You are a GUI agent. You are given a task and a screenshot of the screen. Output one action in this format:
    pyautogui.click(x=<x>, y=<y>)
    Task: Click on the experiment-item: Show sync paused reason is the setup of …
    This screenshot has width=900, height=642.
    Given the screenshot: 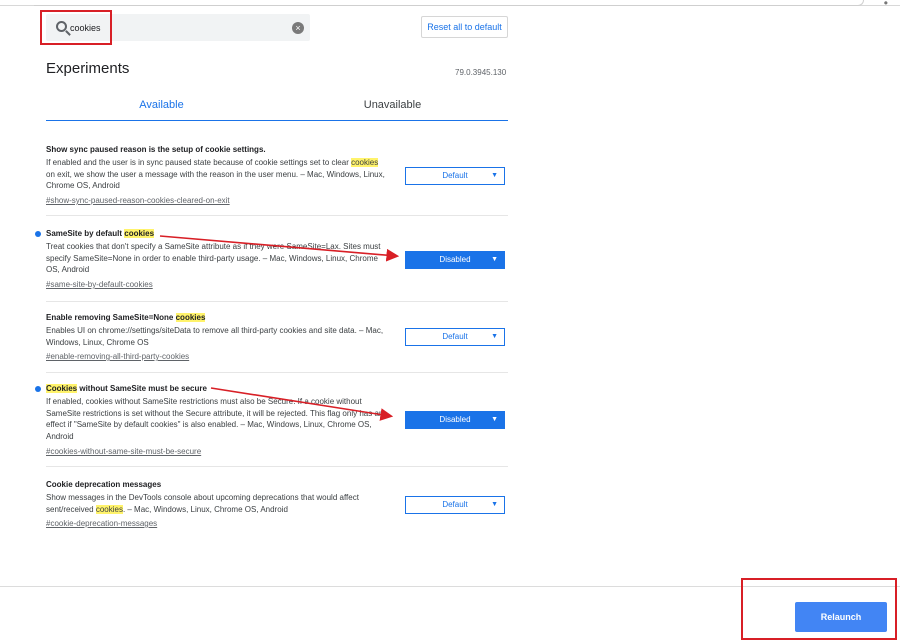 What is the action you would take?
    pyautogui.click(x=277, y=180)
    